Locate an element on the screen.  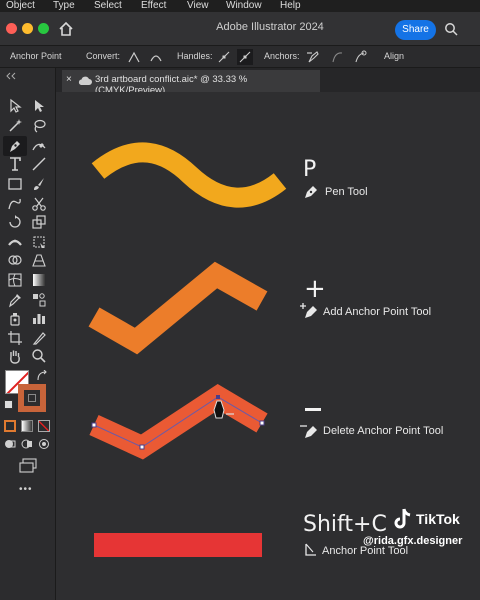
width-tool-icon is located at coordinates (15, 242).